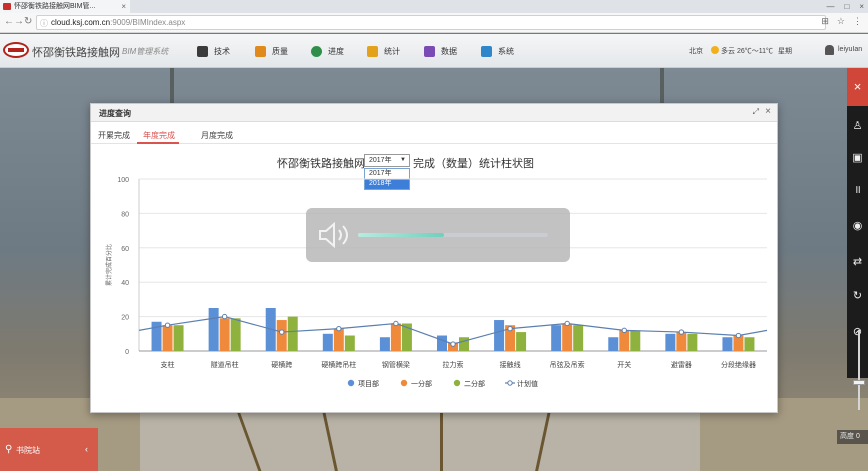 This screenshot has width=868, height=471. I want to click on window-controls: — □ ×, so click(845, 6).